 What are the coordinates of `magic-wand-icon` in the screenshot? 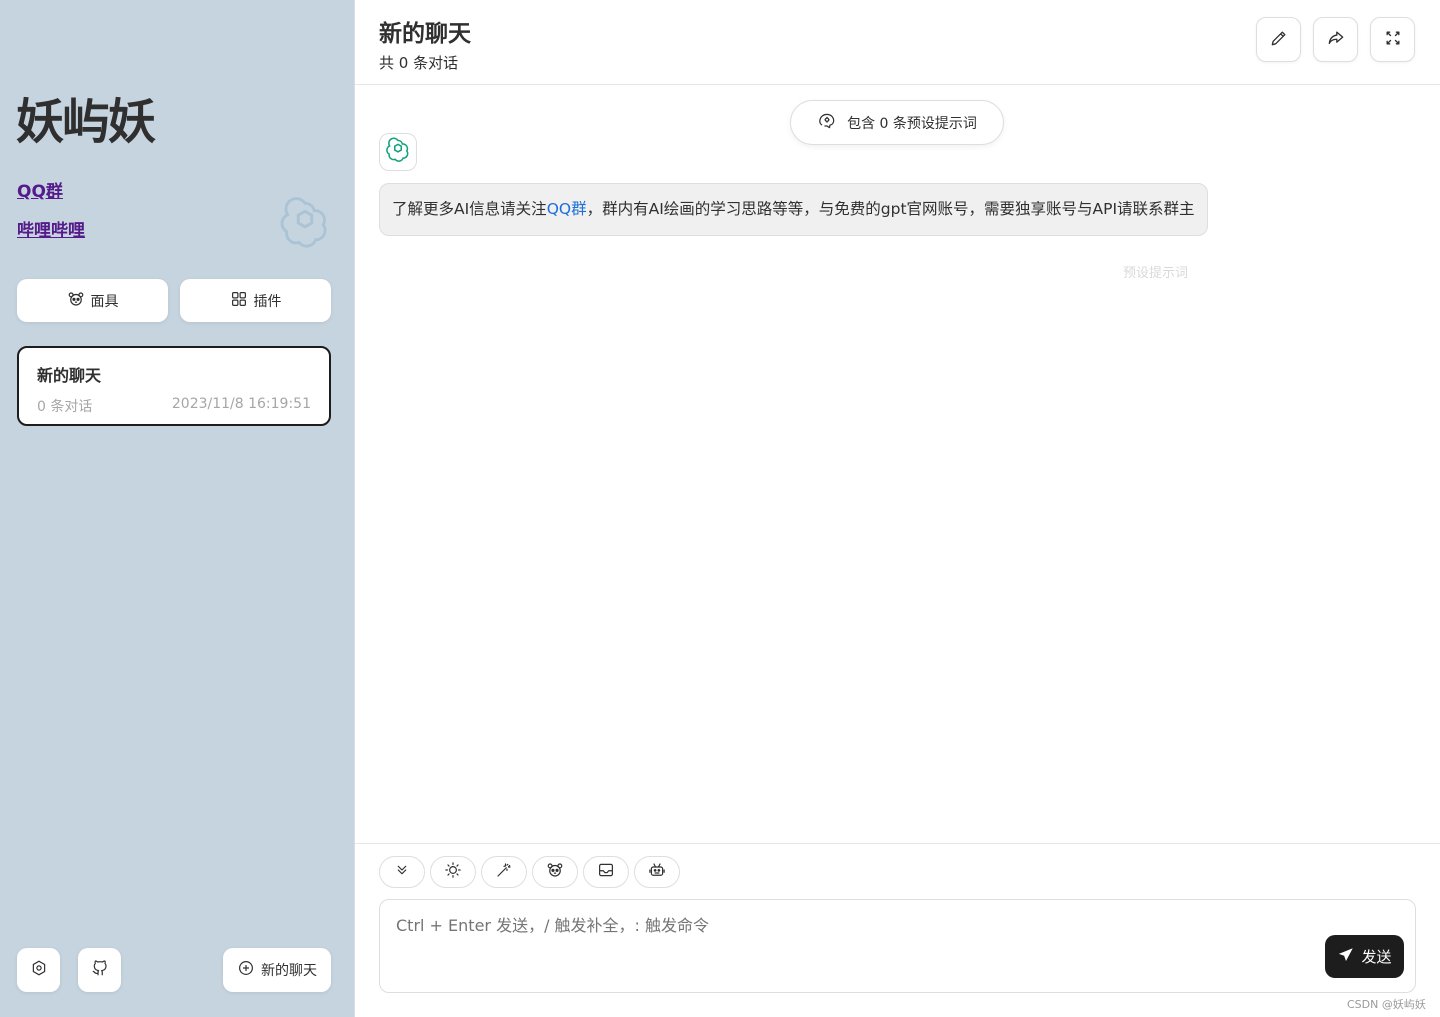 It's located at (504, 872).